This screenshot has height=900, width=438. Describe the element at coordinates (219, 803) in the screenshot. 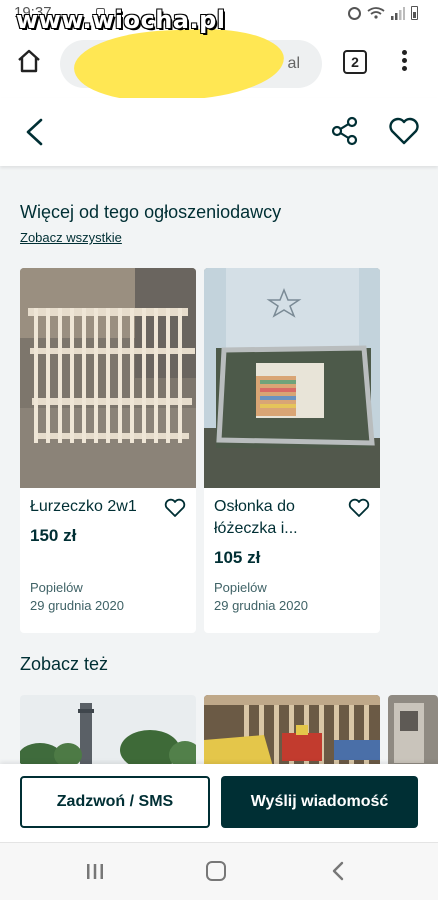

I see `contact-action-bar: Zadzwoń / SMS Wyślij wiadomość` at that location.